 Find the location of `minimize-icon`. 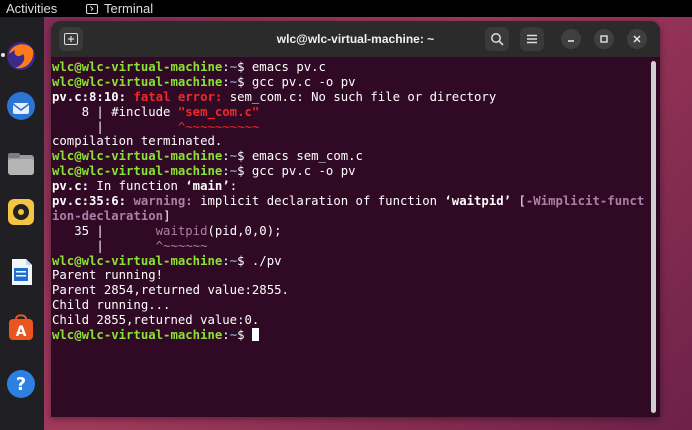

minimize-icon is located at coordinates (571, 41).